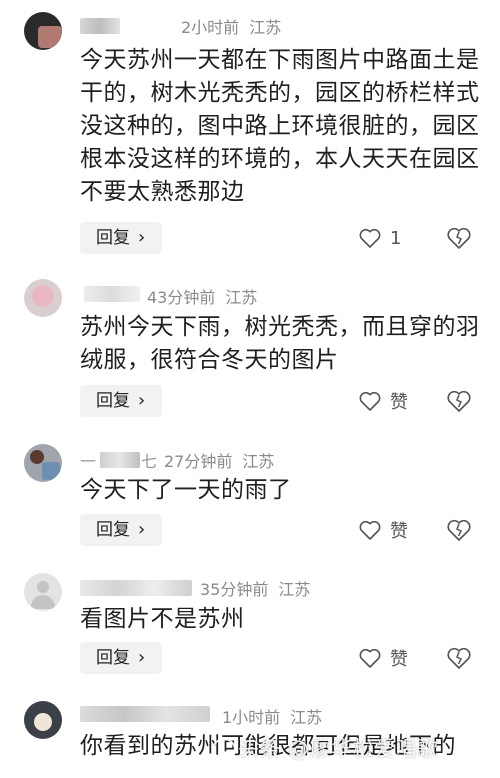  Describe the element at coordinates (338, 749) in the screenshot. I see `watermark: 头条 @廖华松爱唱歌` at that location.